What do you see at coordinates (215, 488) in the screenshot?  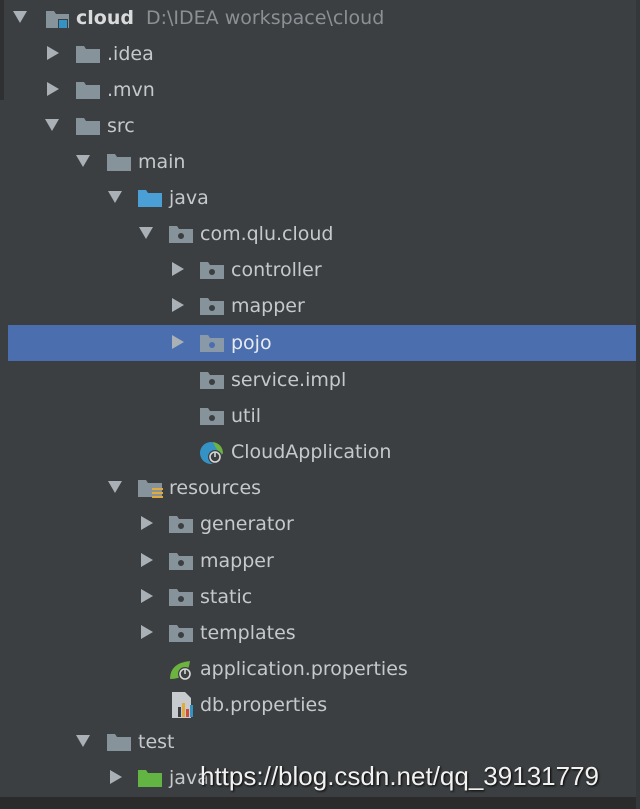 I see `tree-item-label: resources` at bounding box center [215, 488].